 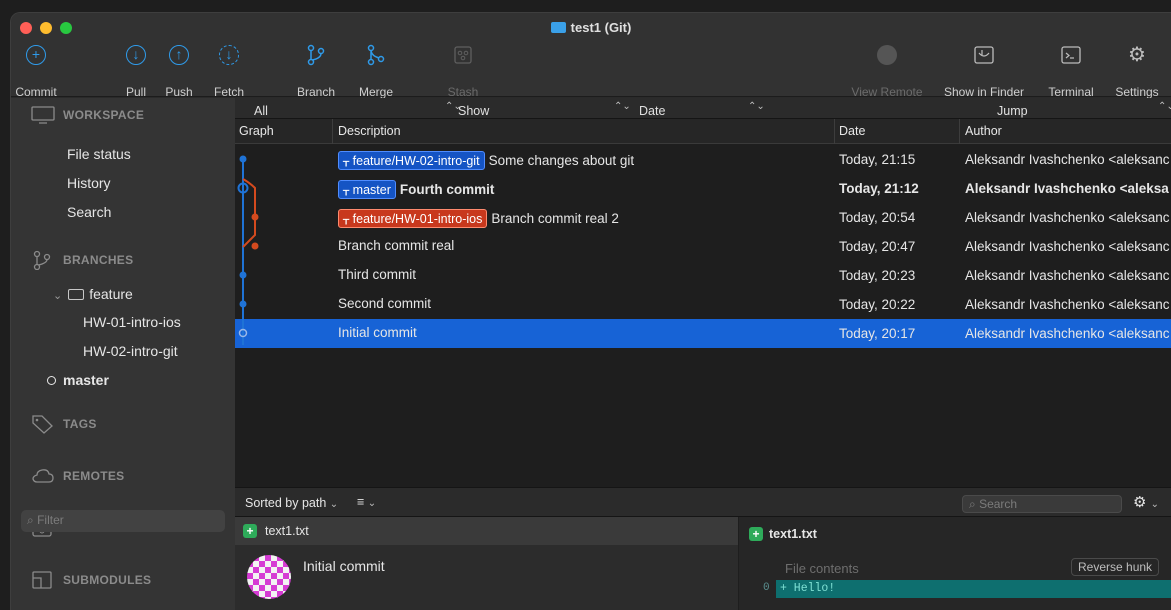 I want to click on workspace-heading: WORKSPACE, so click(x=104, y=115).